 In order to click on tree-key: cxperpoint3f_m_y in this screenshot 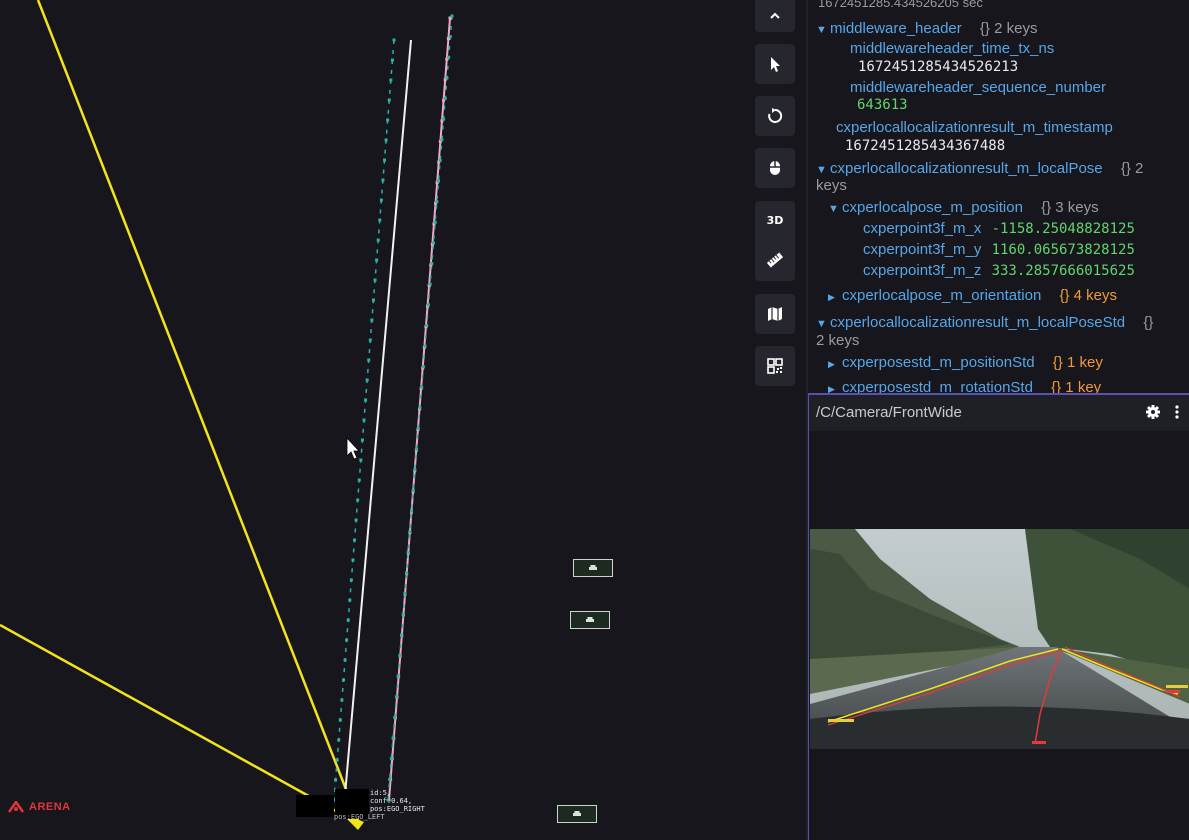, I will do `click(922, 249)`.